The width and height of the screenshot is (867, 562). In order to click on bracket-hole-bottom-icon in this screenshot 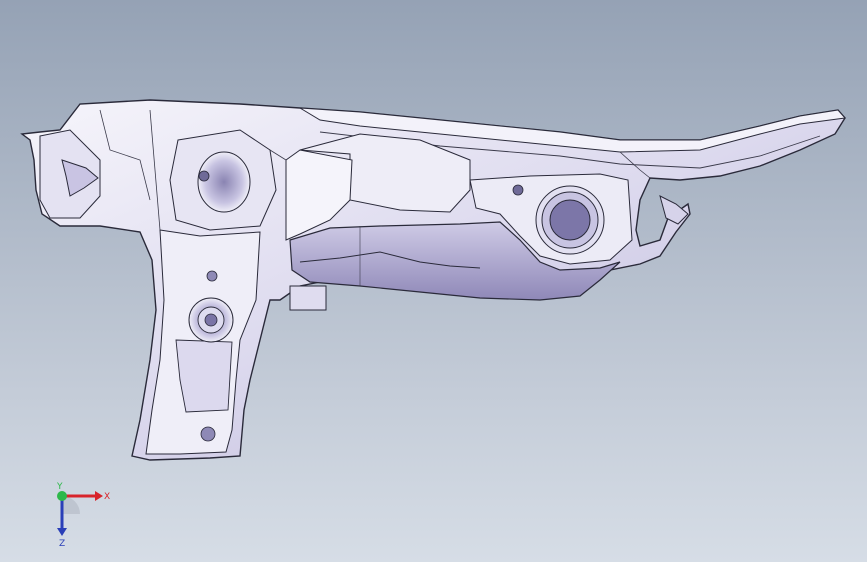, I will do `click(208, 434)`.